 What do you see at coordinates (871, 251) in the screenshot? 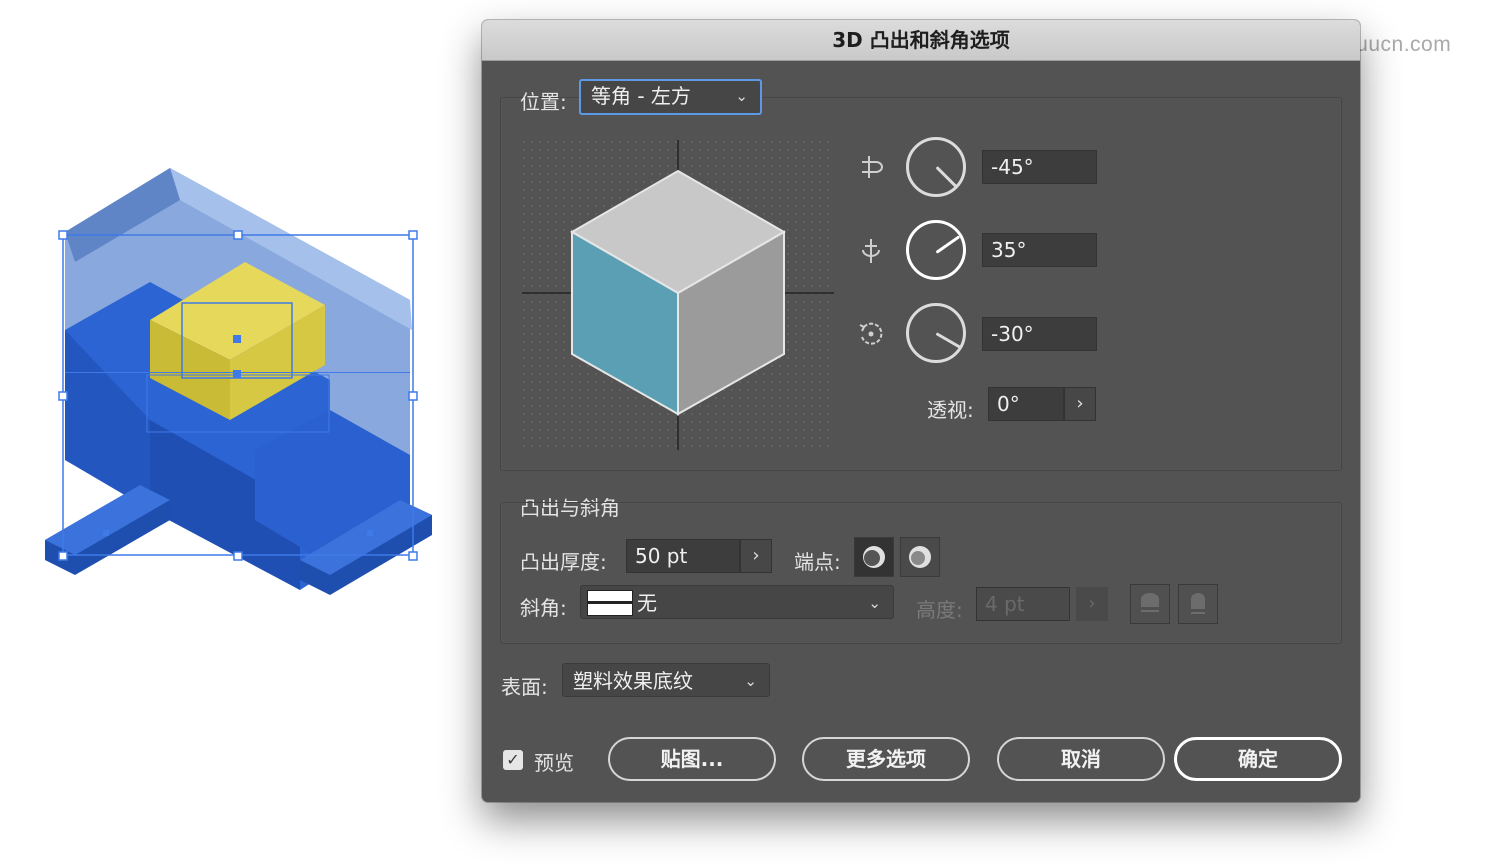
I see `rotate-y-icon` at bounding box center [871, 251].